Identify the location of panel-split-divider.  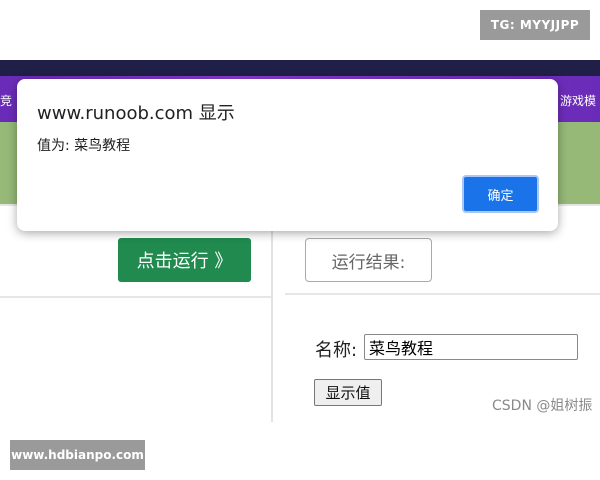
(272, 322).